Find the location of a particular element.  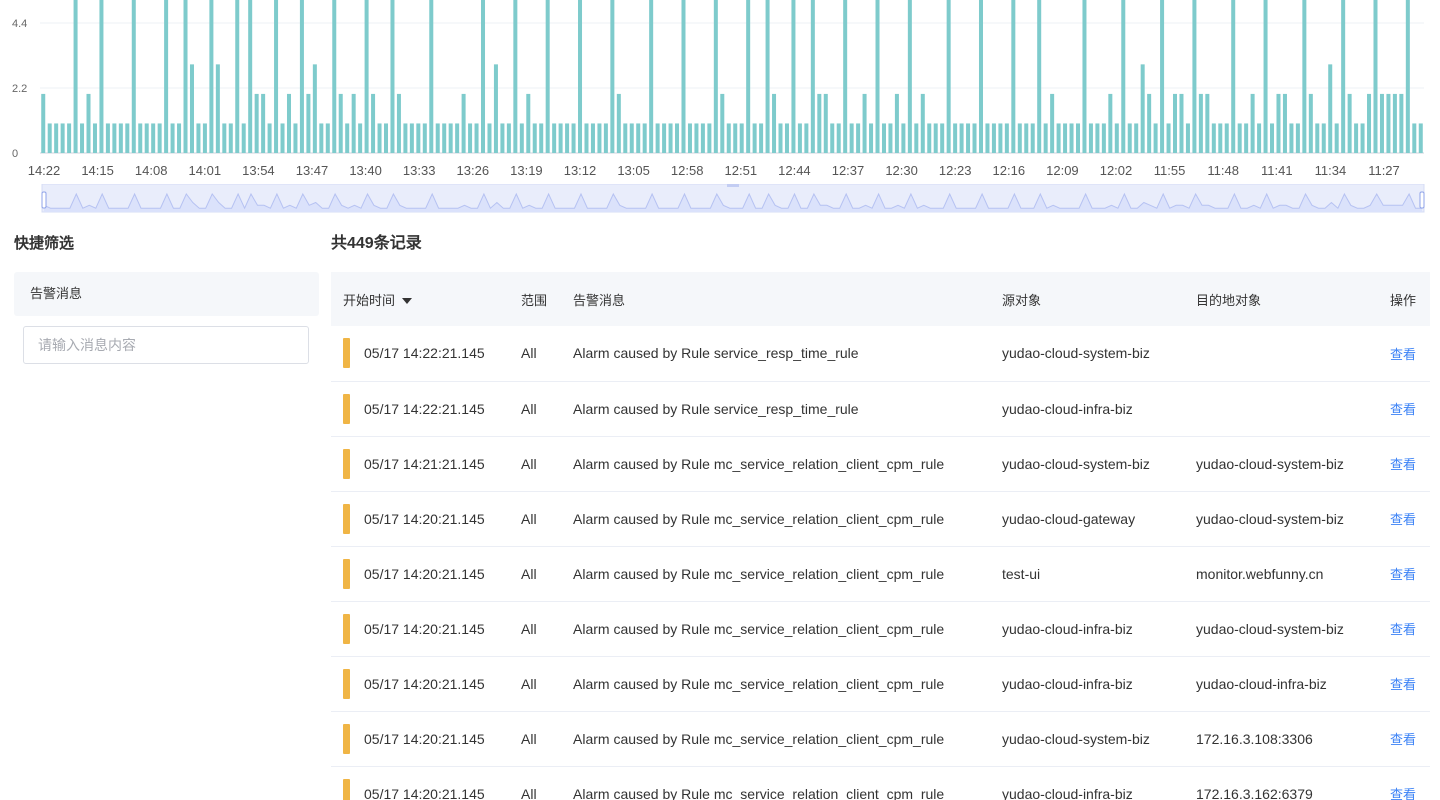

slider-right-handle is located at coordinates (1422, 200).